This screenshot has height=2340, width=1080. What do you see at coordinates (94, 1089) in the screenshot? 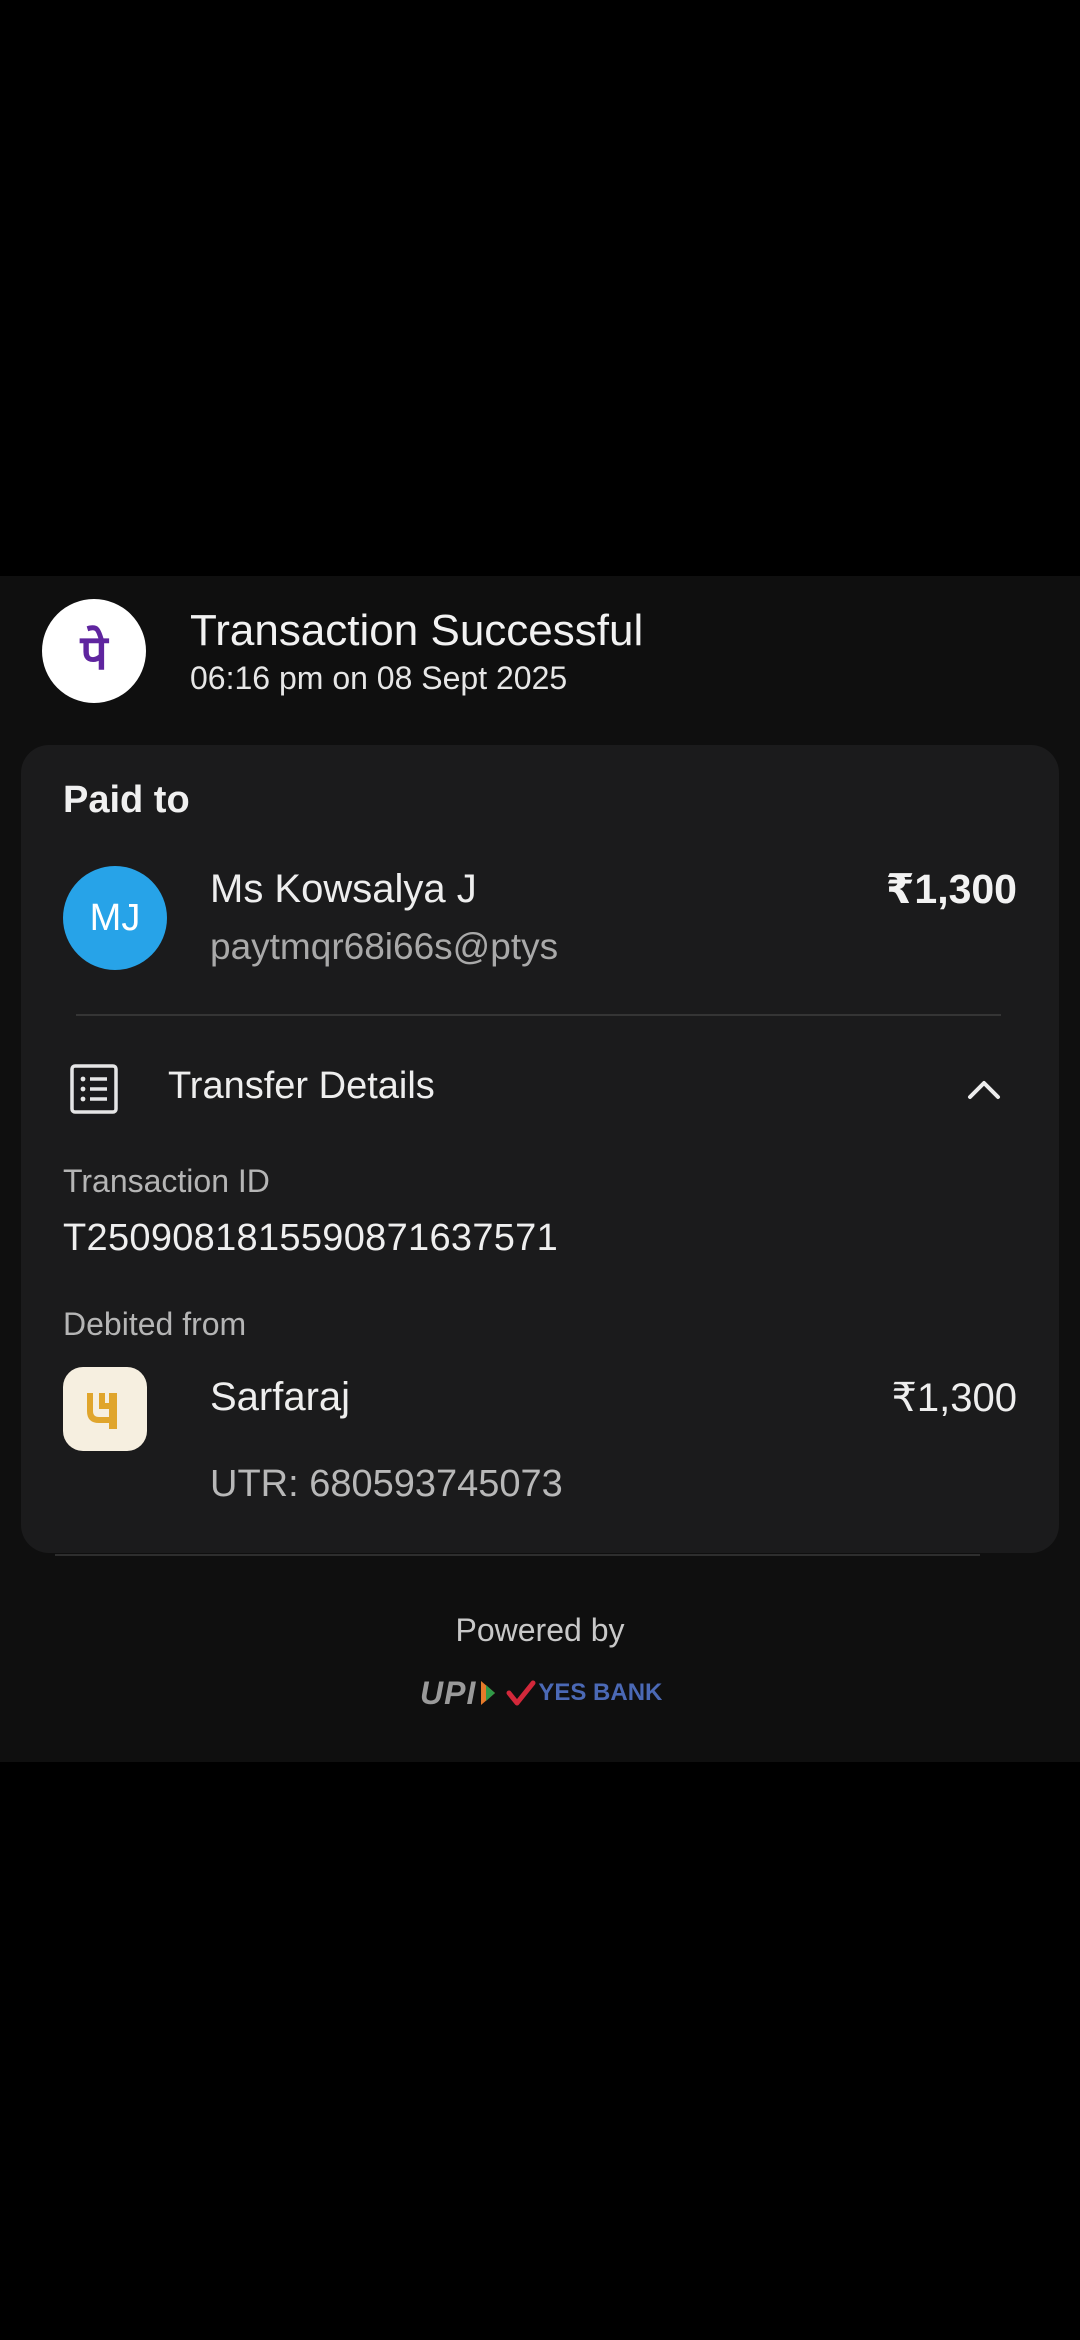
I see `receipt-list-icon` at bounding box center [94, 1089].